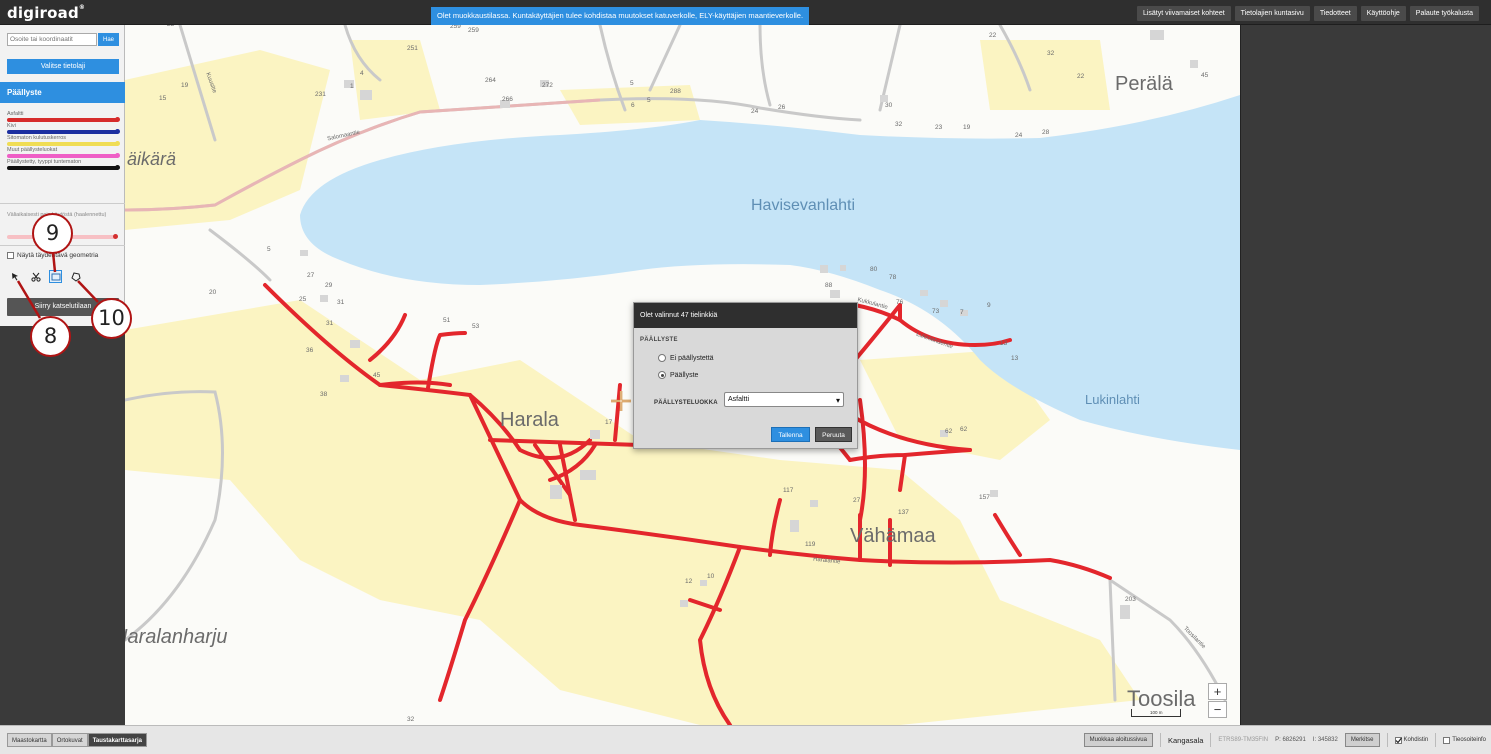  What do you see at coordinates (447, 320) in the screenshot?
I see `house-number: 51` at bounding box center [447, 320].